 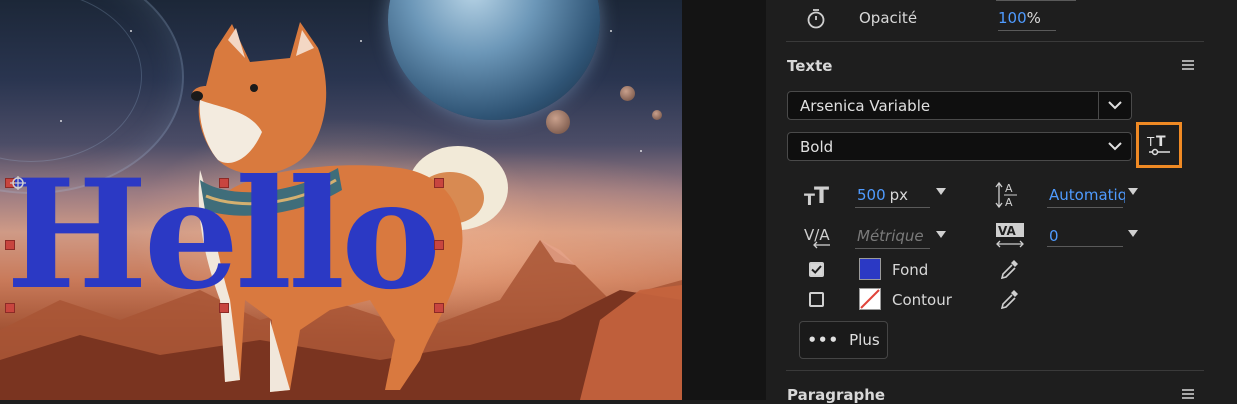 What do you see at coordinates (816, 19) in the screenshot?
I see `stopwatch-icon` at bounding box center [816, 19].